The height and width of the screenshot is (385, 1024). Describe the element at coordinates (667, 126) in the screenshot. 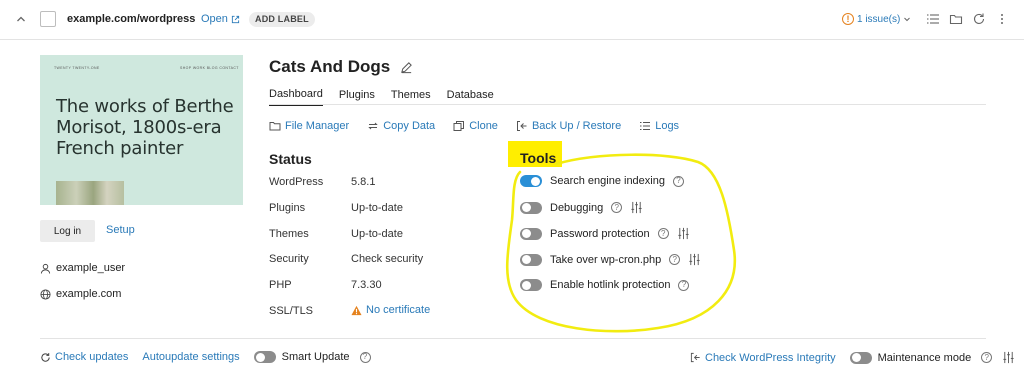

I see `logs-label: Logs` at that location.